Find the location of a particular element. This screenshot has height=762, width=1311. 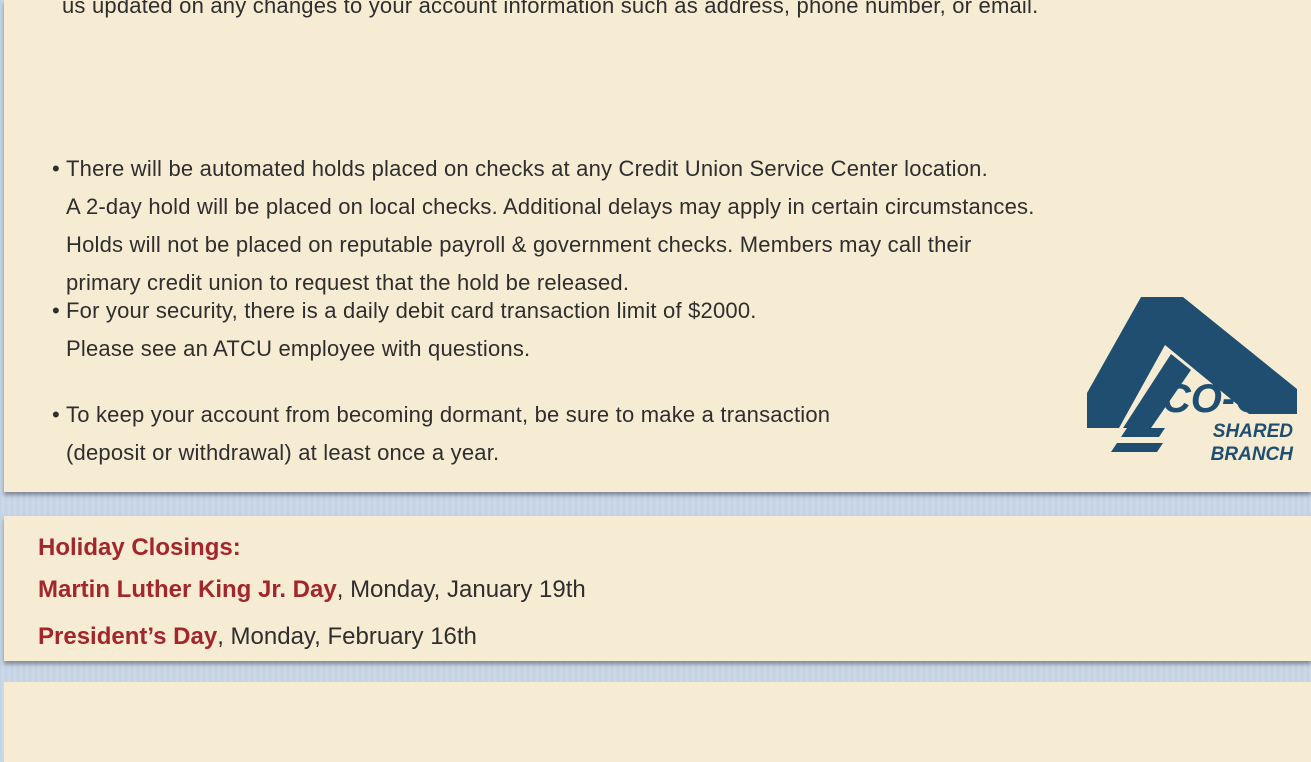

holiday-date: Monday, February 16th is located at coordinates (353, 636).